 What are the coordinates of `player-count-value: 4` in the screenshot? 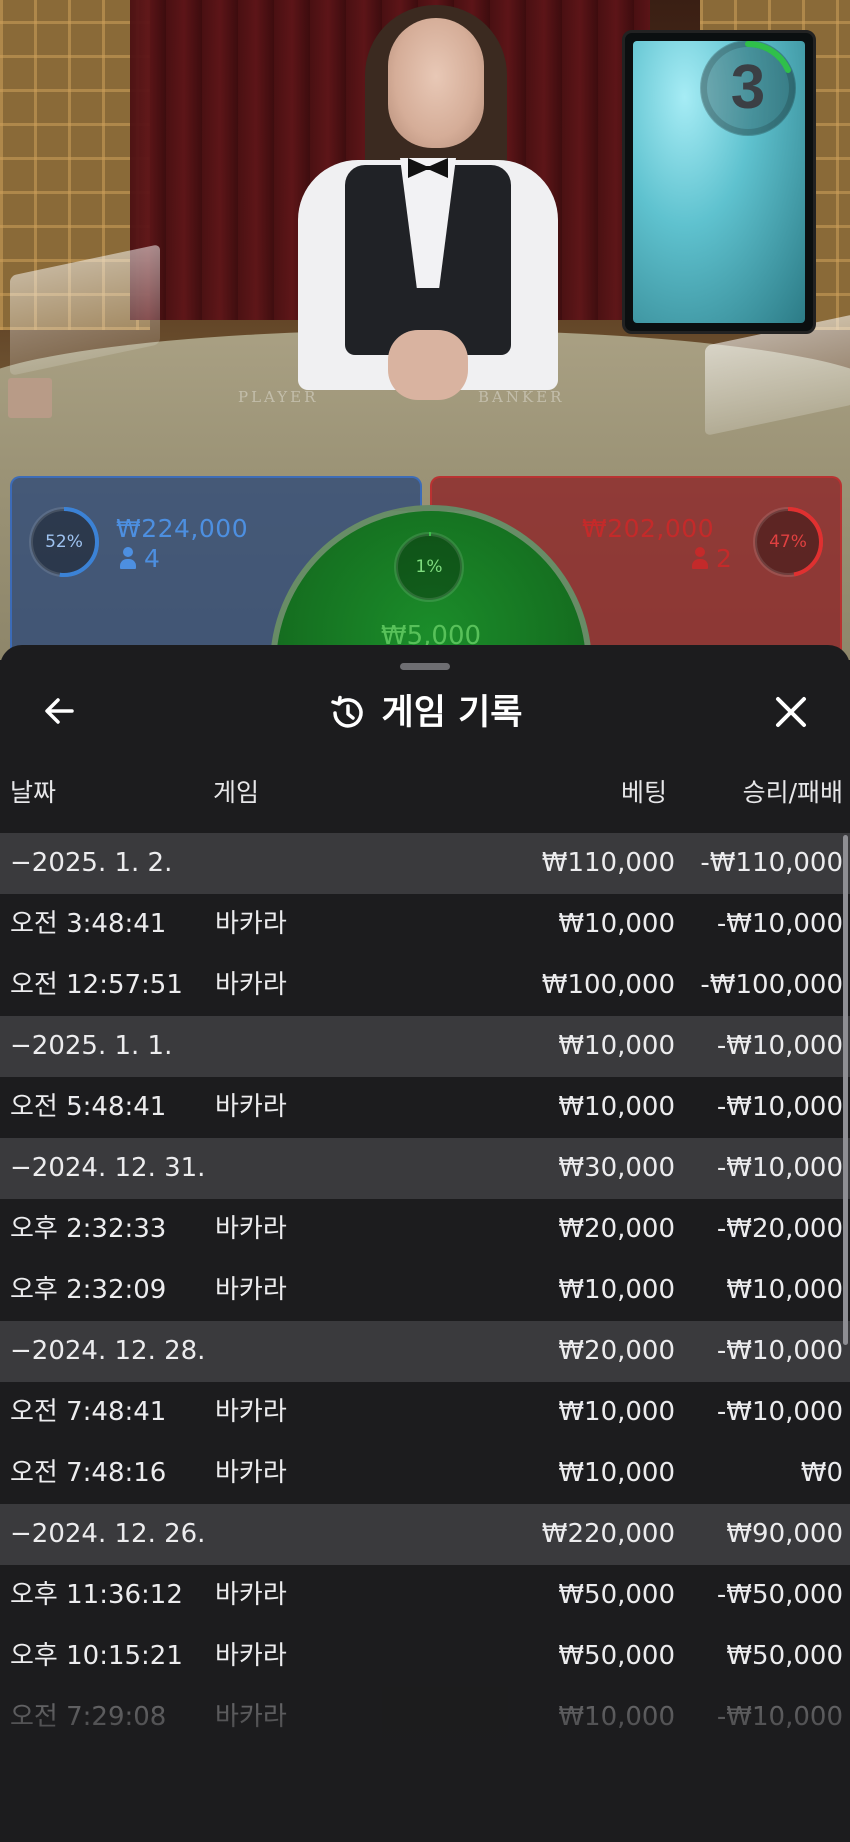 It's located at (152, 558).